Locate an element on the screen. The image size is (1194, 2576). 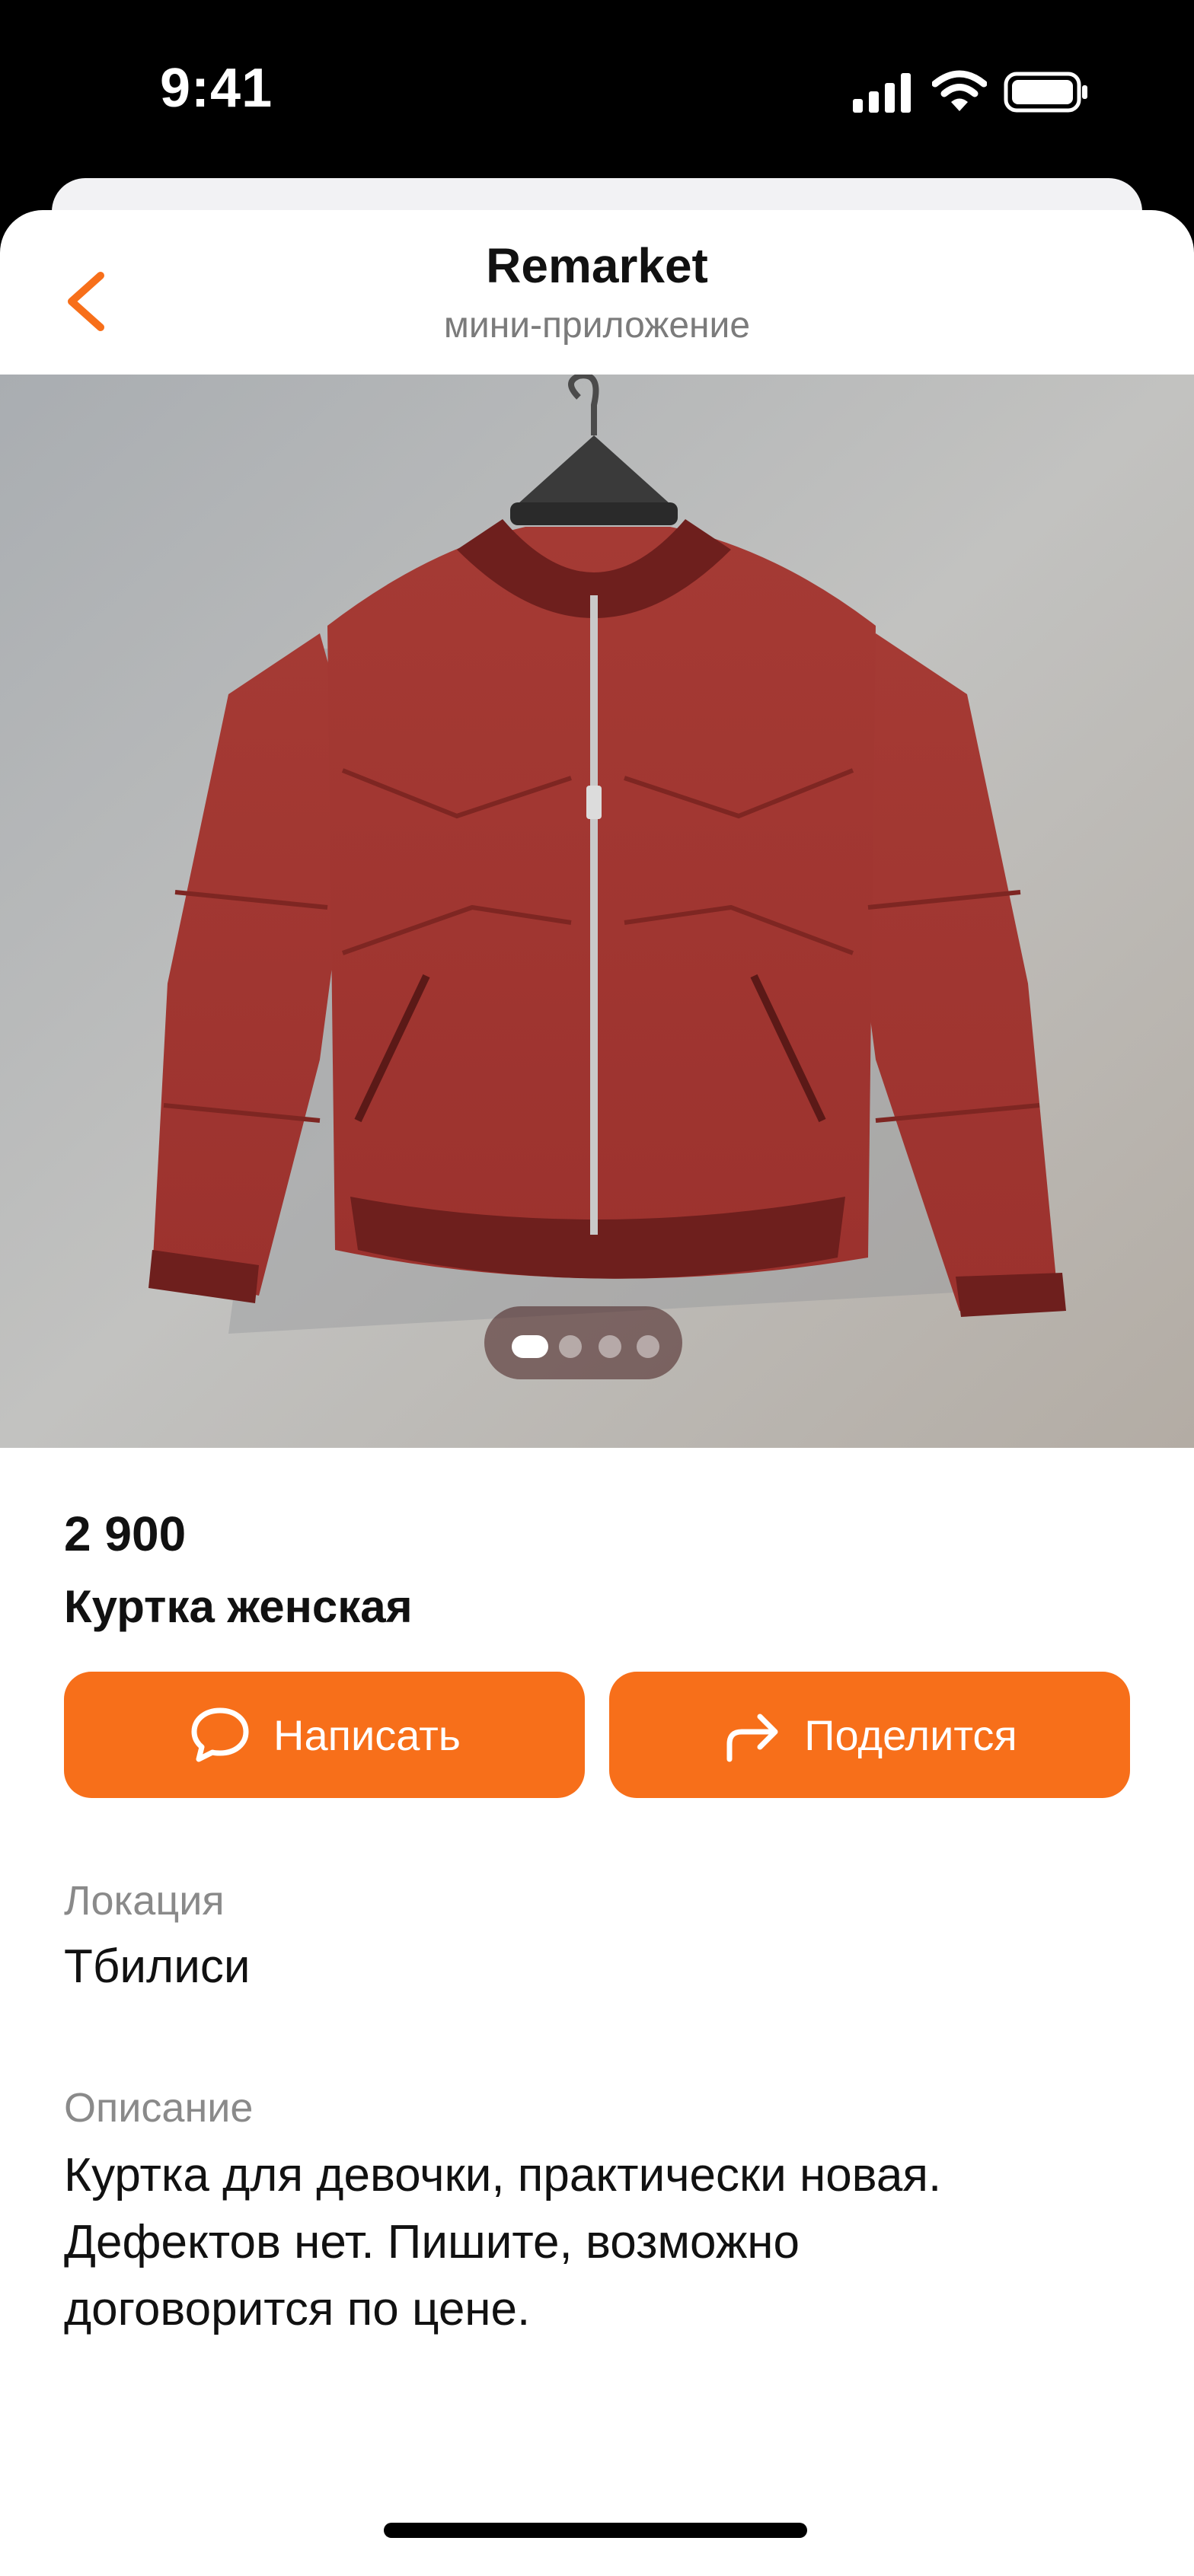
chat-bubble-icon is located at coordinates (220, 1734).